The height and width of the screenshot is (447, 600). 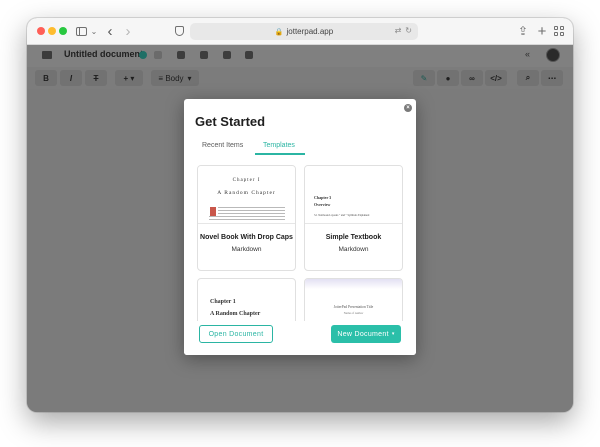 What do you see at coordinates (247, 214) in the screenshot?
I see `preview-text-lines` at bounding box center [247, 214].